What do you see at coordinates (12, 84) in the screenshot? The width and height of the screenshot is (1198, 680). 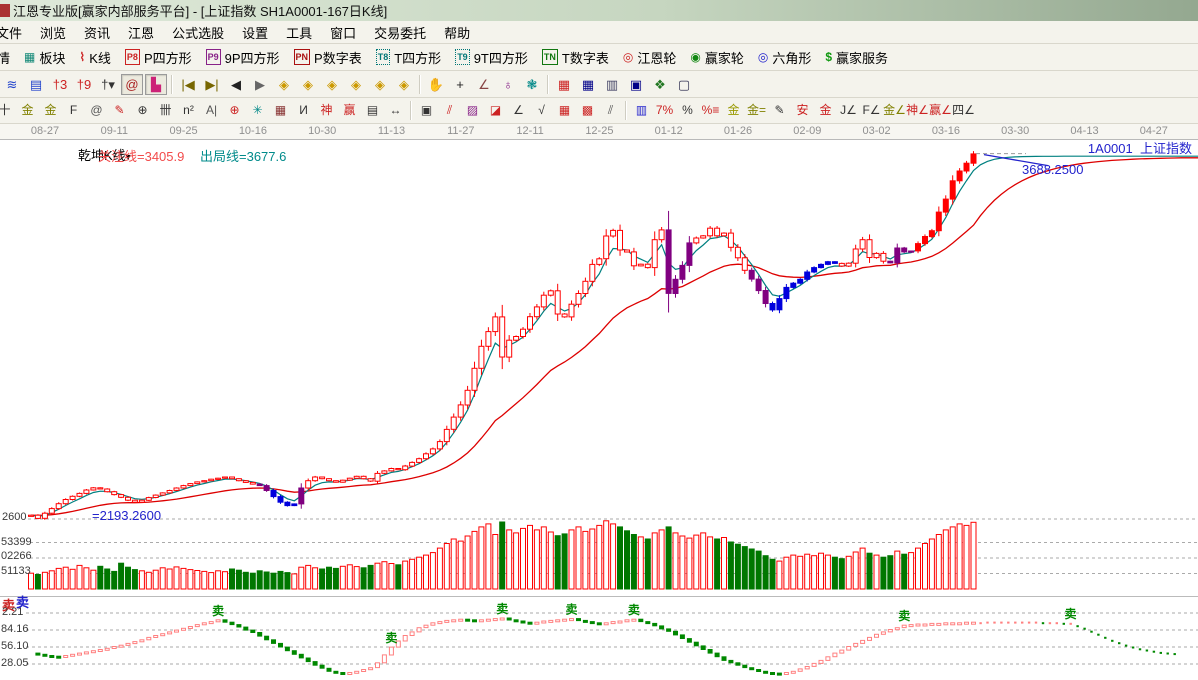 I see `market-view-icon: ≋` at bounding box center [12, 84].